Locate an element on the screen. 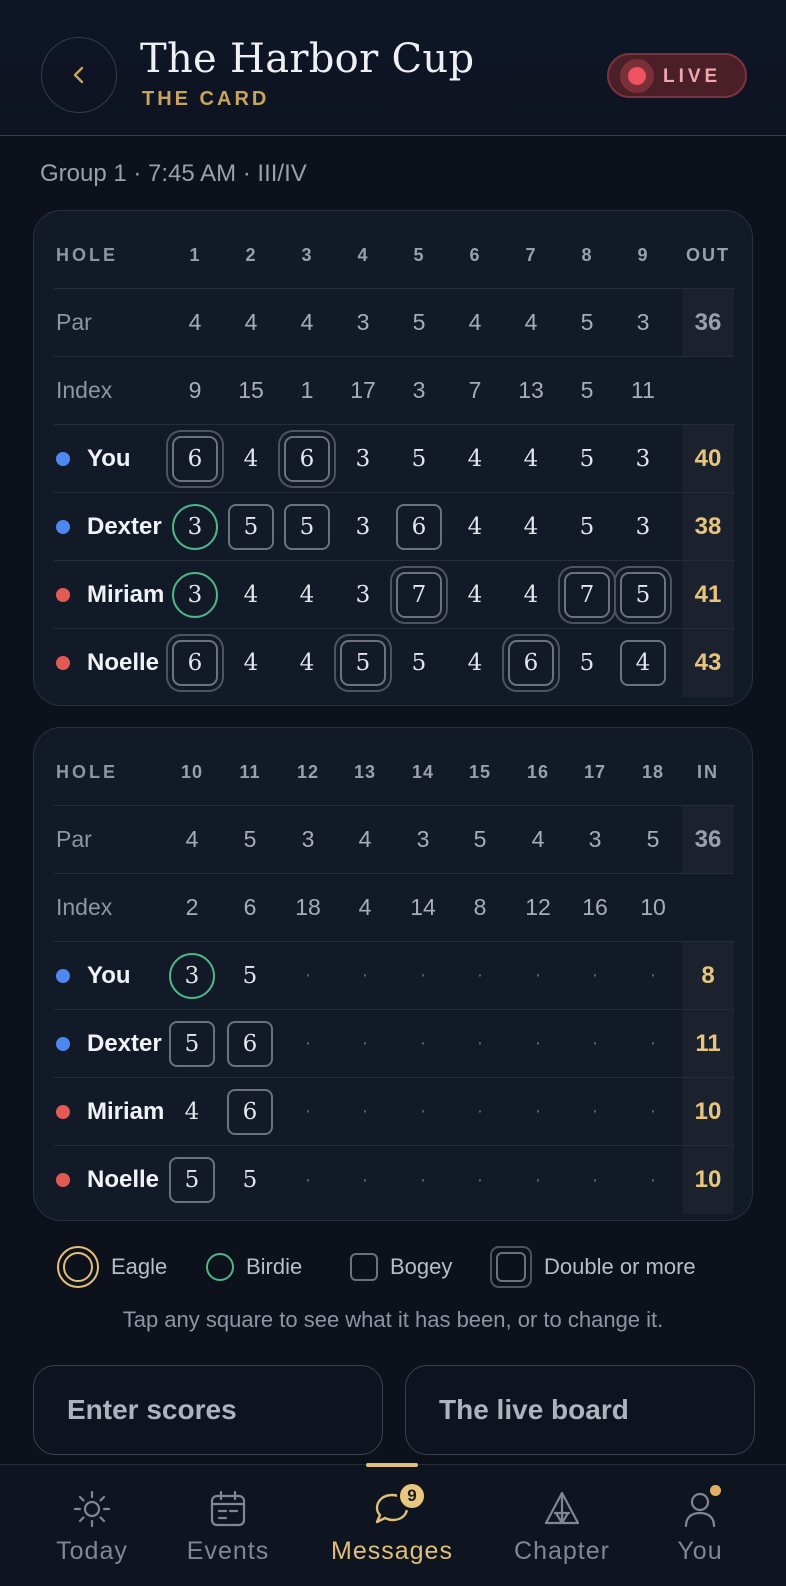  tab-events-label: Events is located at coordinates (228, 1551).